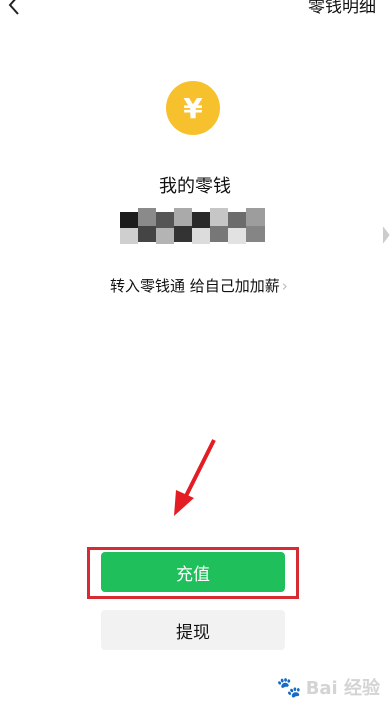 The height and width of the screenshot is (714, 390). I want to click on watermark-text: Bai 经验, so click(342, 688).